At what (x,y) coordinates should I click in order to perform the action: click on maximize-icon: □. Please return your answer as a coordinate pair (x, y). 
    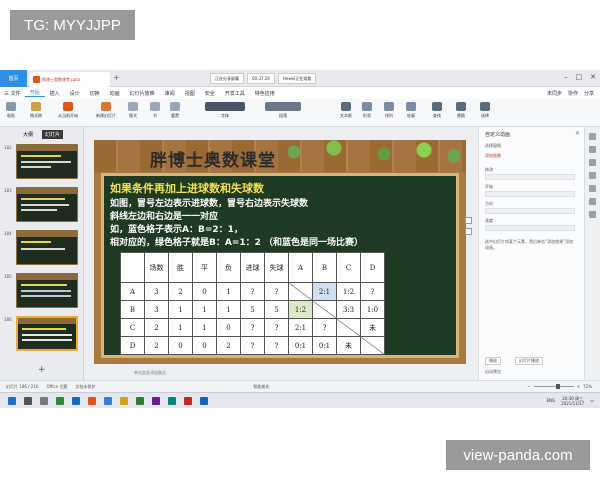
    Looking at the image, I should click on (579, 77).